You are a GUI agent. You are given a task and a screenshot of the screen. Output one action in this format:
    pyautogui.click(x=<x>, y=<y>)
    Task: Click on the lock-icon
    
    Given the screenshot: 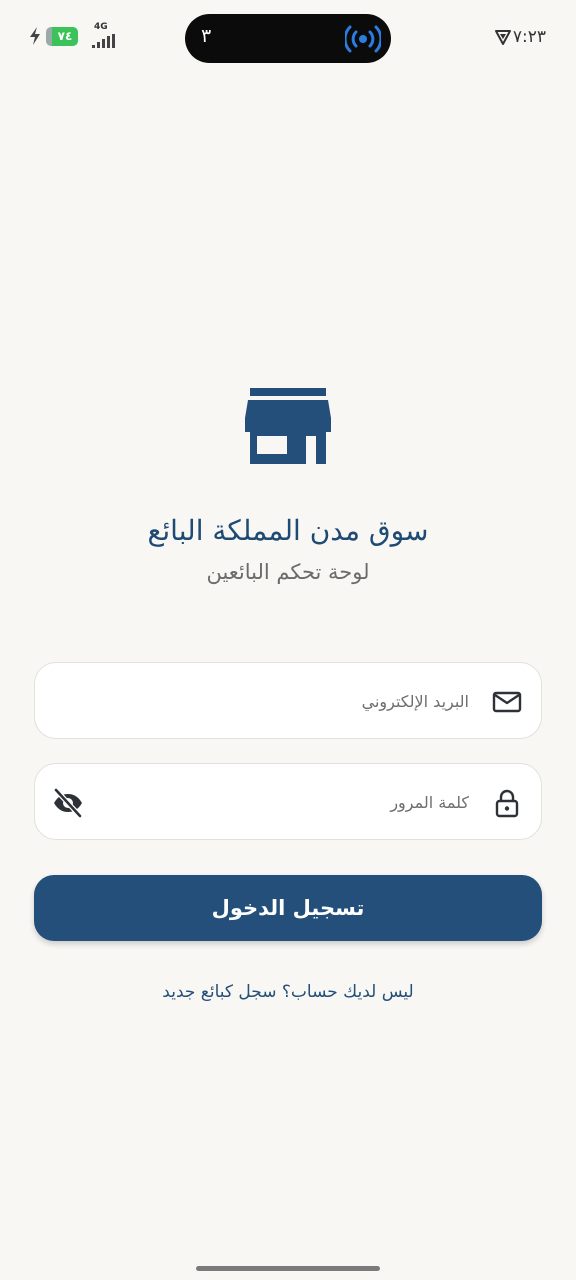 What is the action you would take?
    pyautogui.click(x=507, y=803)
    